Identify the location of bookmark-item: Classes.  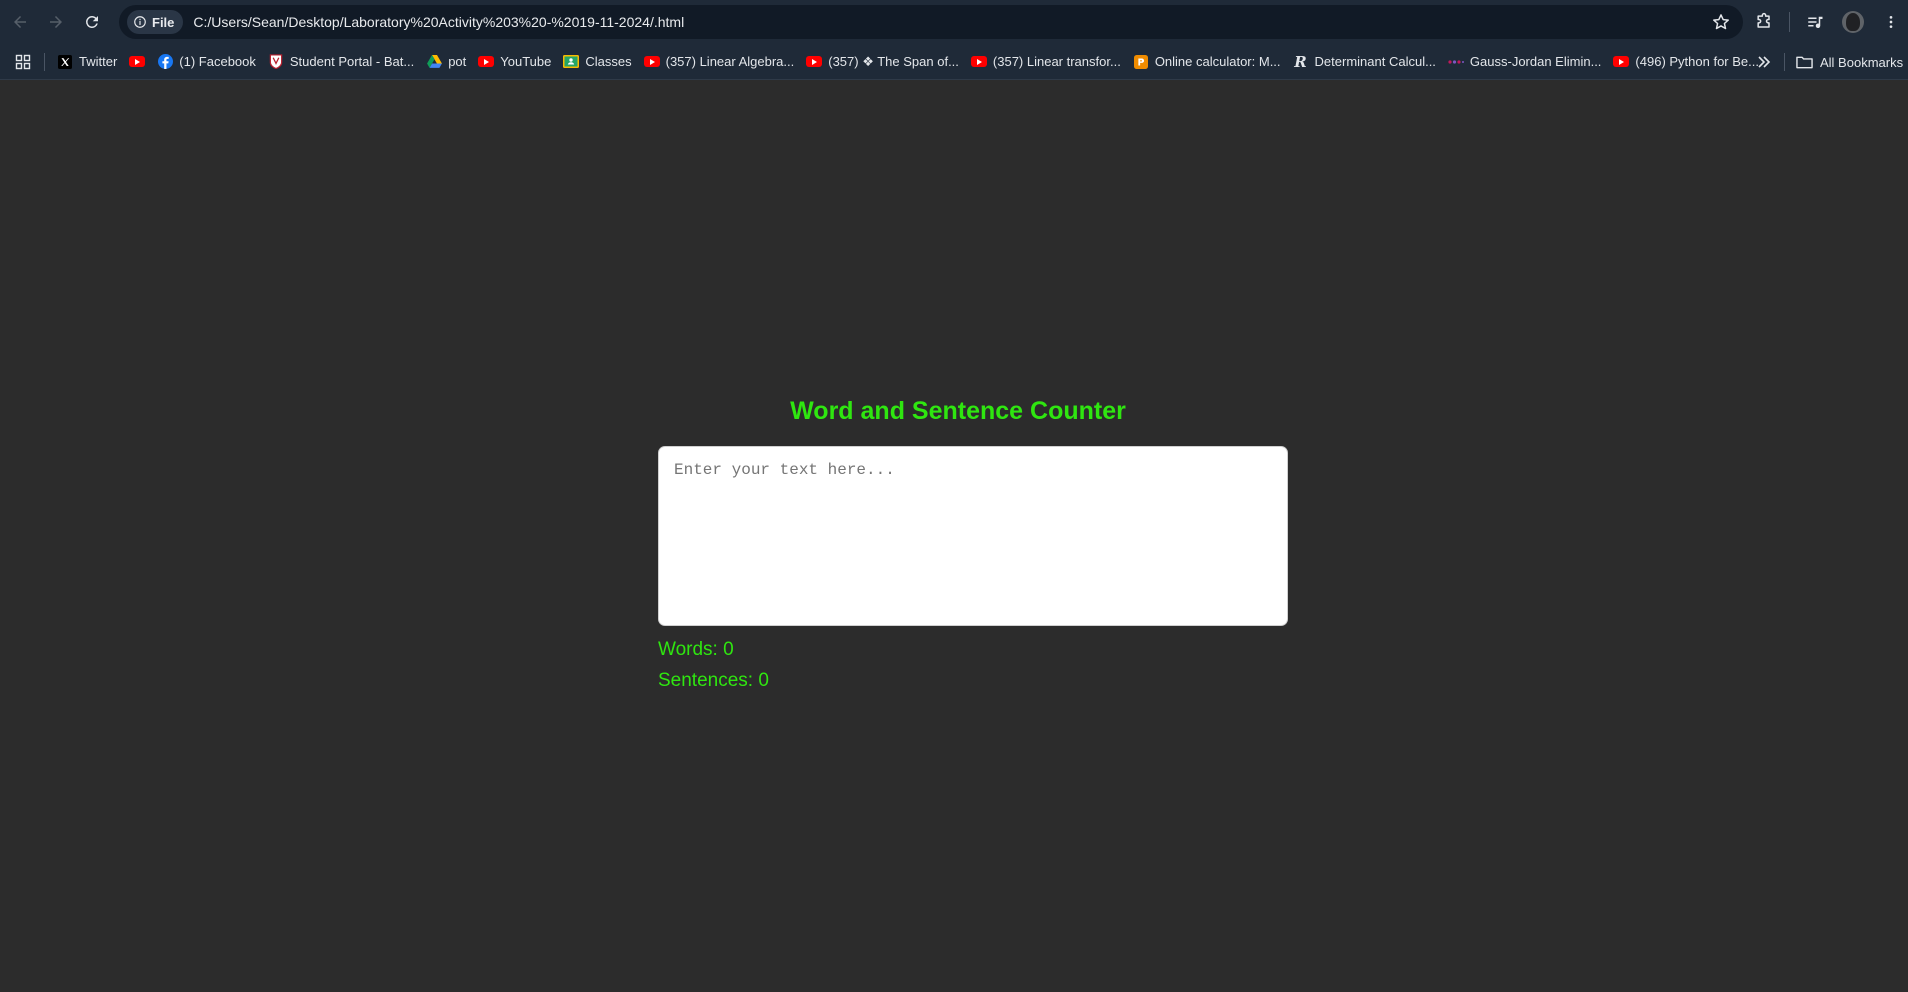
(597, 62).